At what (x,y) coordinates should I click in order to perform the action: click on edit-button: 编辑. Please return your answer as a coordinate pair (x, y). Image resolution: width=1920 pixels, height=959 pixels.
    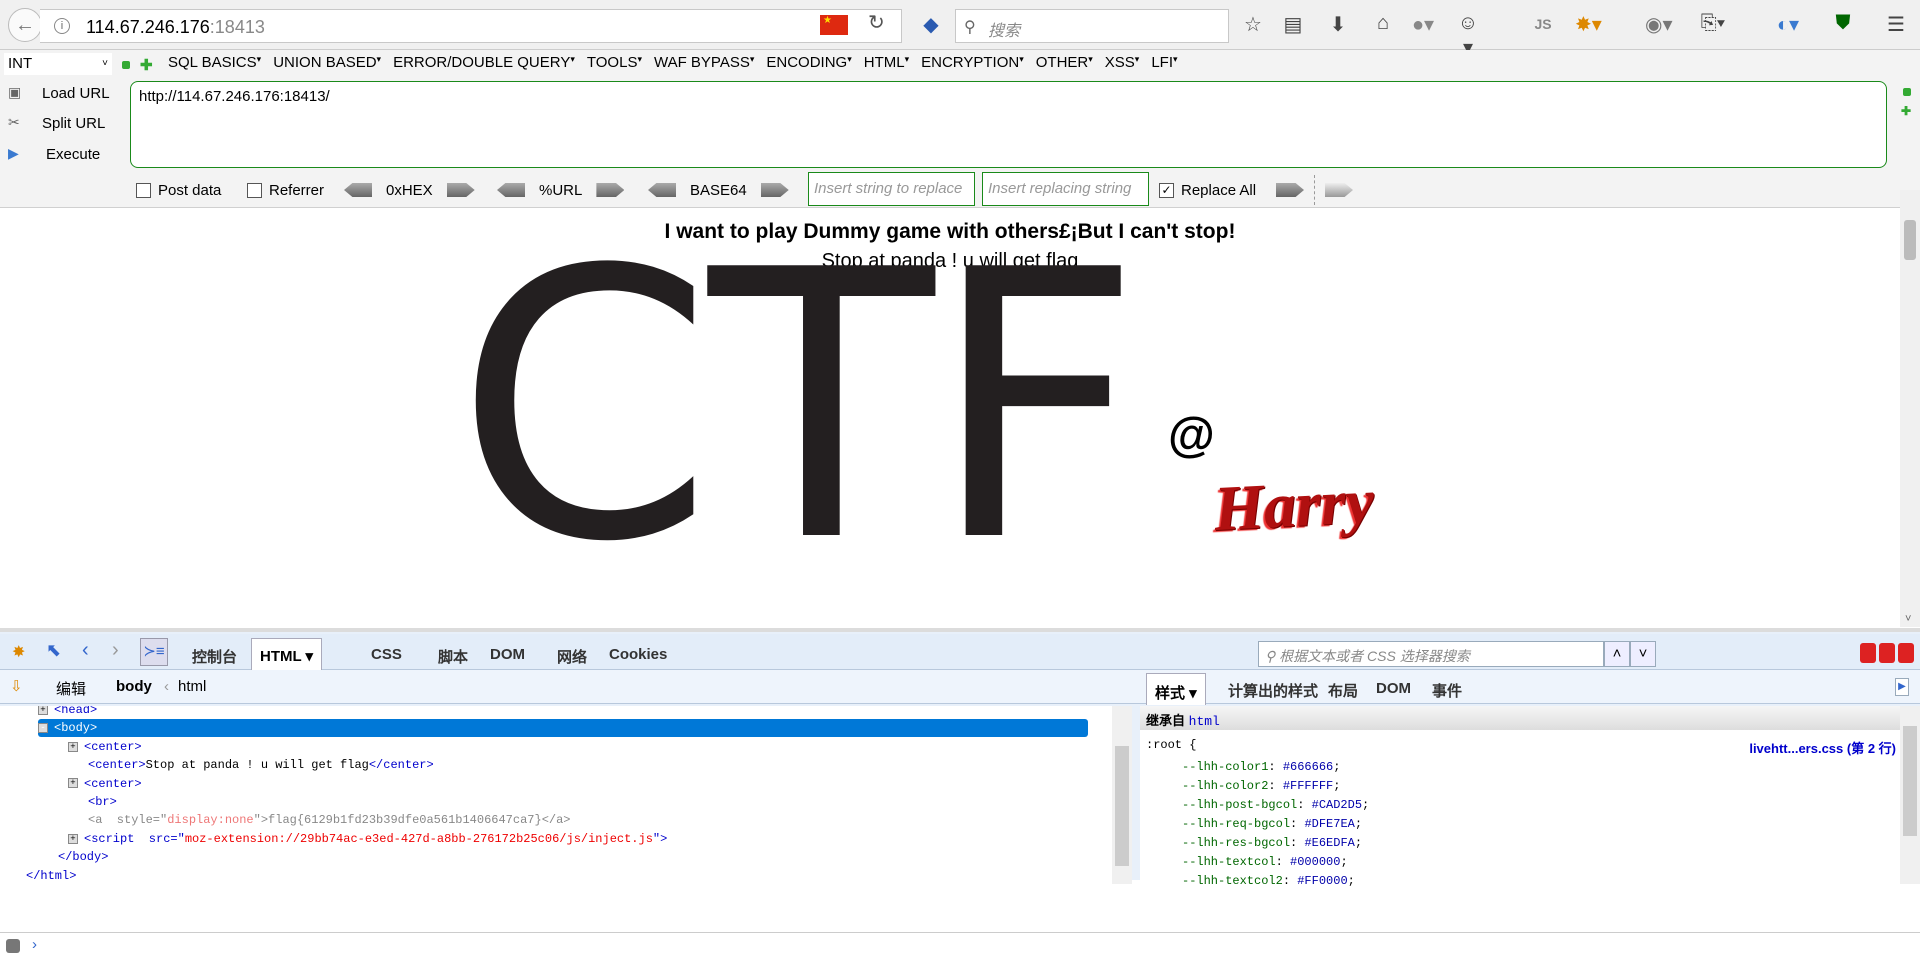
    Looking at the image, I should click on (71, 688).